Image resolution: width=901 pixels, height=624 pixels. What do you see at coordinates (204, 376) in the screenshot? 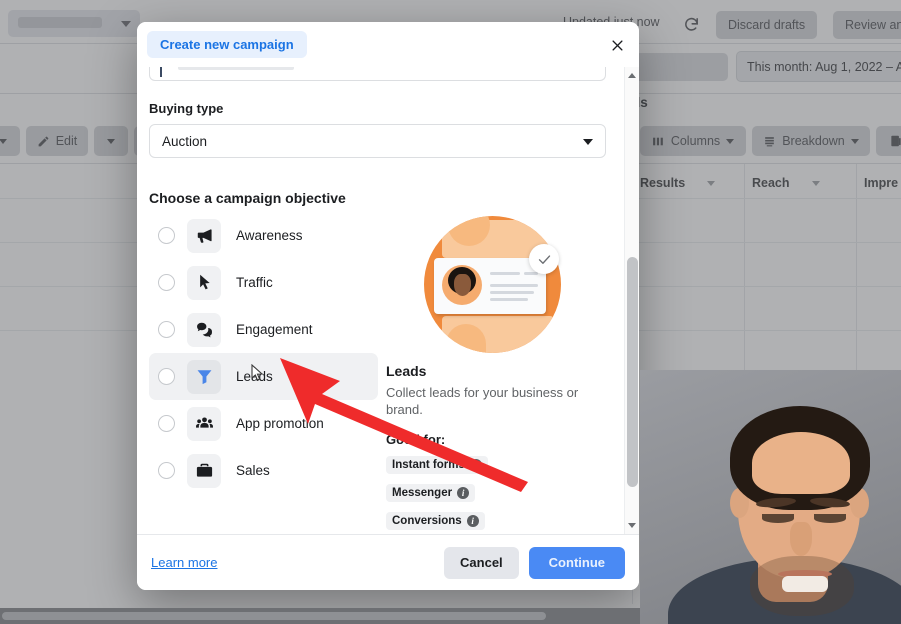
I see `funnel-icon` at bounding box center [204, 376].